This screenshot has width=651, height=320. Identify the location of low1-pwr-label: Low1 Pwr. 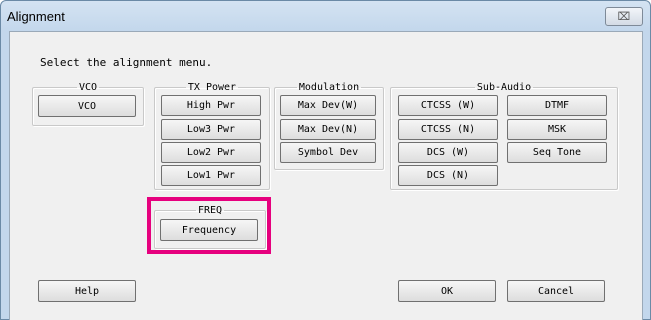
(211, 175).